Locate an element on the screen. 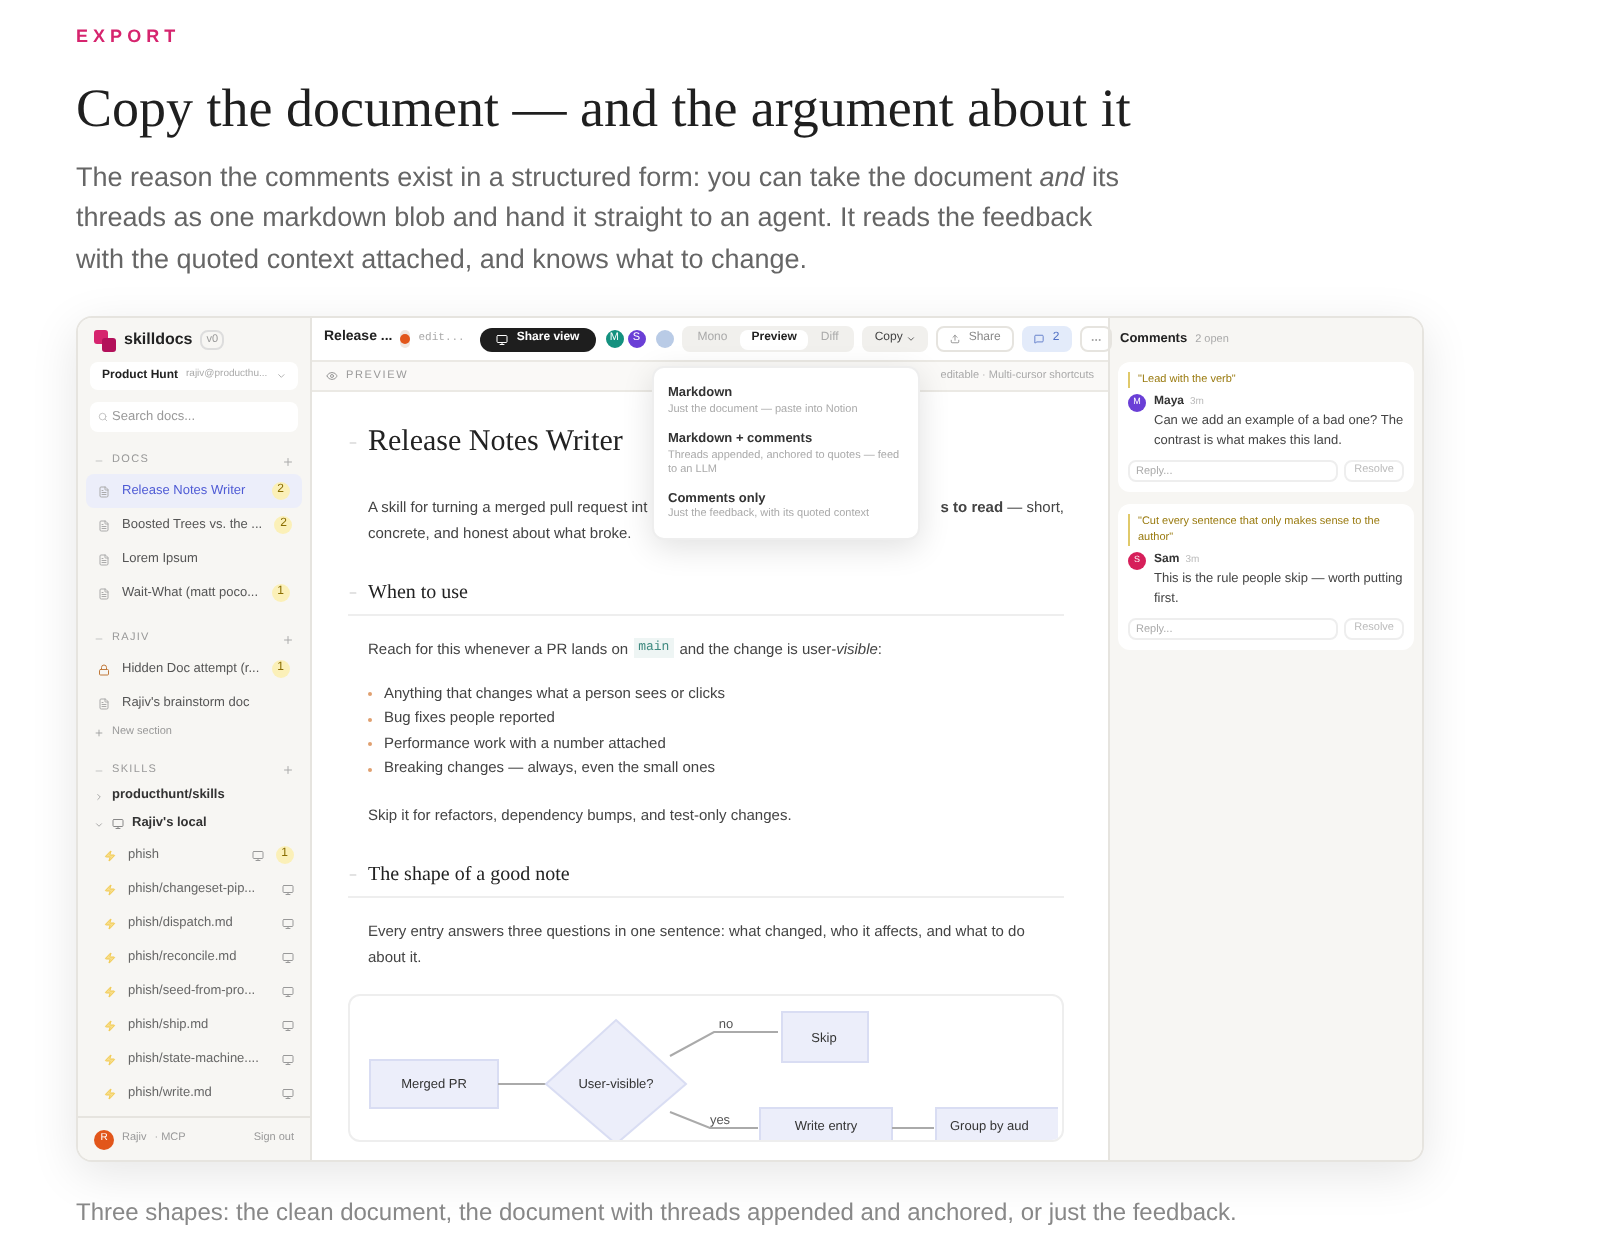  page-title: Copy the document — and the argument about it is located at coordinates (604, 107).